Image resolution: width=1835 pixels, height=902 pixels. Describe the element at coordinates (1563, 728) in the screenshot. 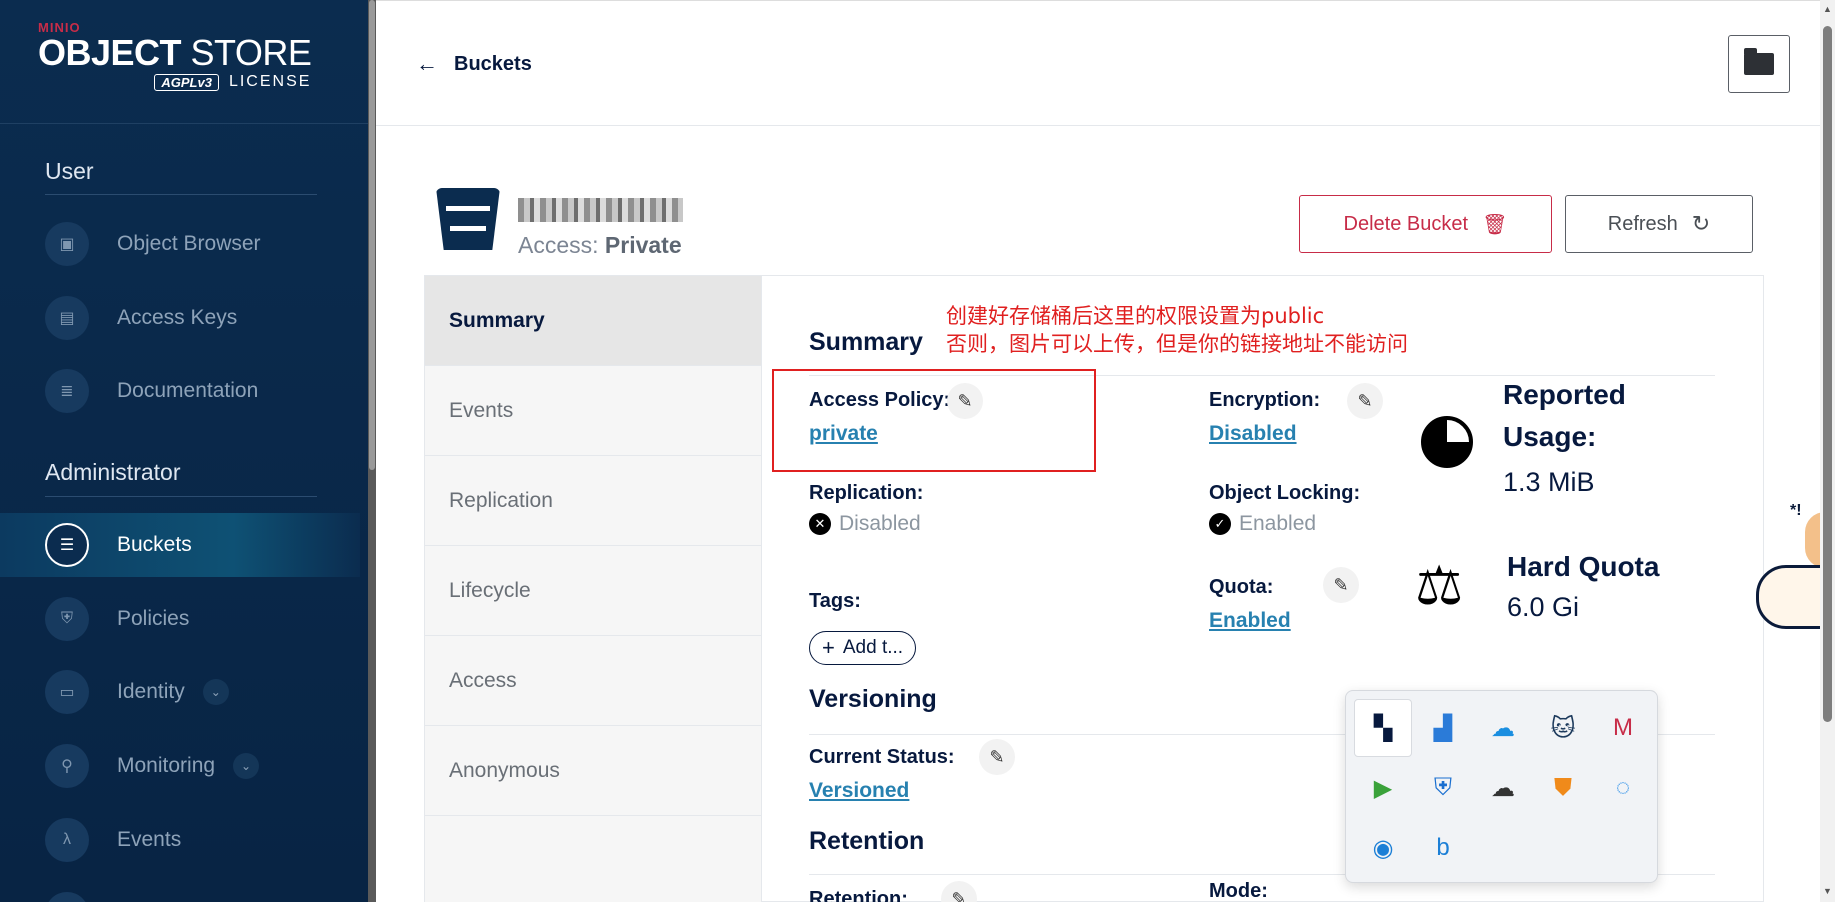

I see `cat-icon: 🐱` at that location.